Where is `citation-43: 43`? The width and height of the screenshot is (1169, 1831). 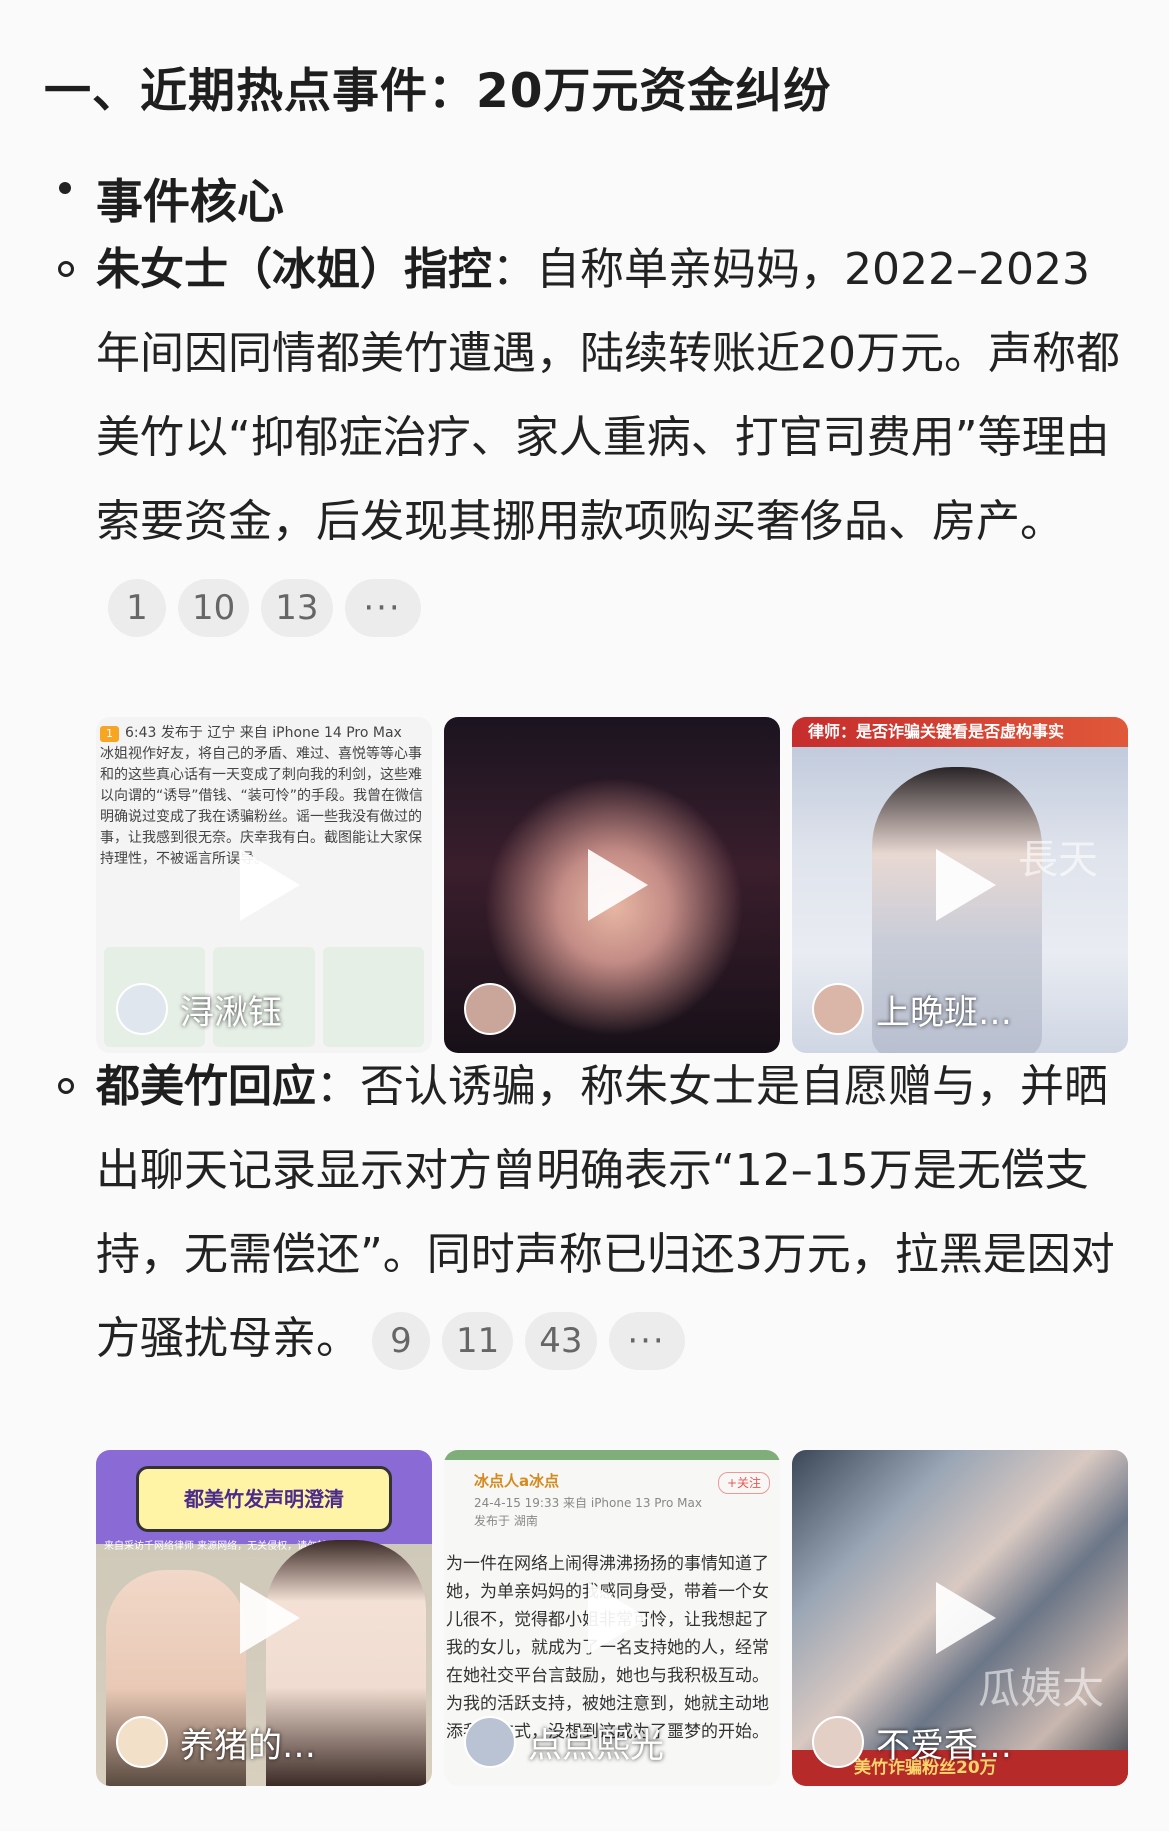 citation-43: 43 is located at coordinates (561, 1341).